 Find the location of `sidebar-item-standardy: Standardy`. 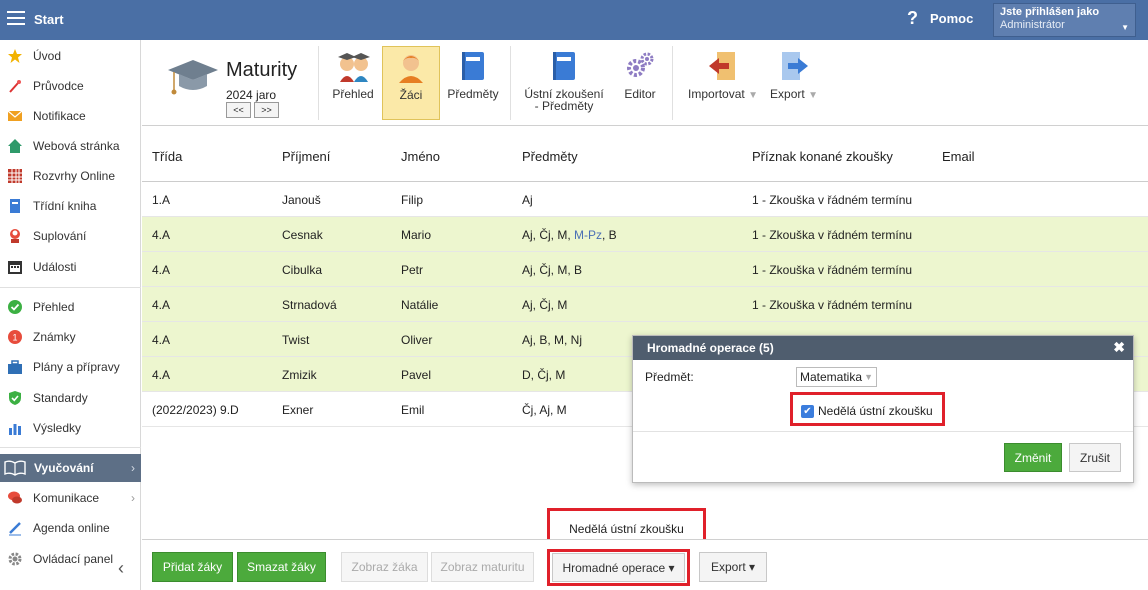

sidebar-item-standardy: Standardy is located at coordinates (70, 398).